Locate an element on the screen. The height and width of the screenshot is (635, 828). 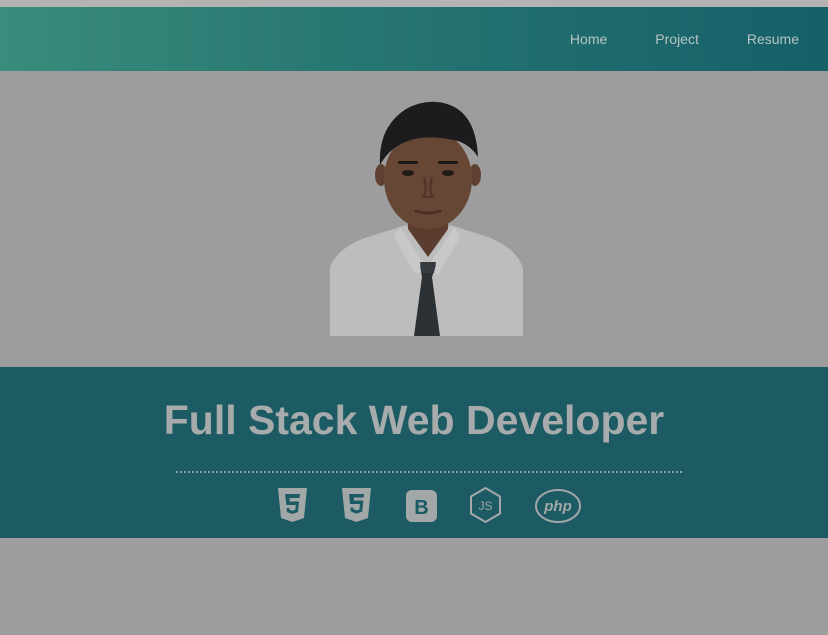
css3-icon is located at coordinates (356, 505).